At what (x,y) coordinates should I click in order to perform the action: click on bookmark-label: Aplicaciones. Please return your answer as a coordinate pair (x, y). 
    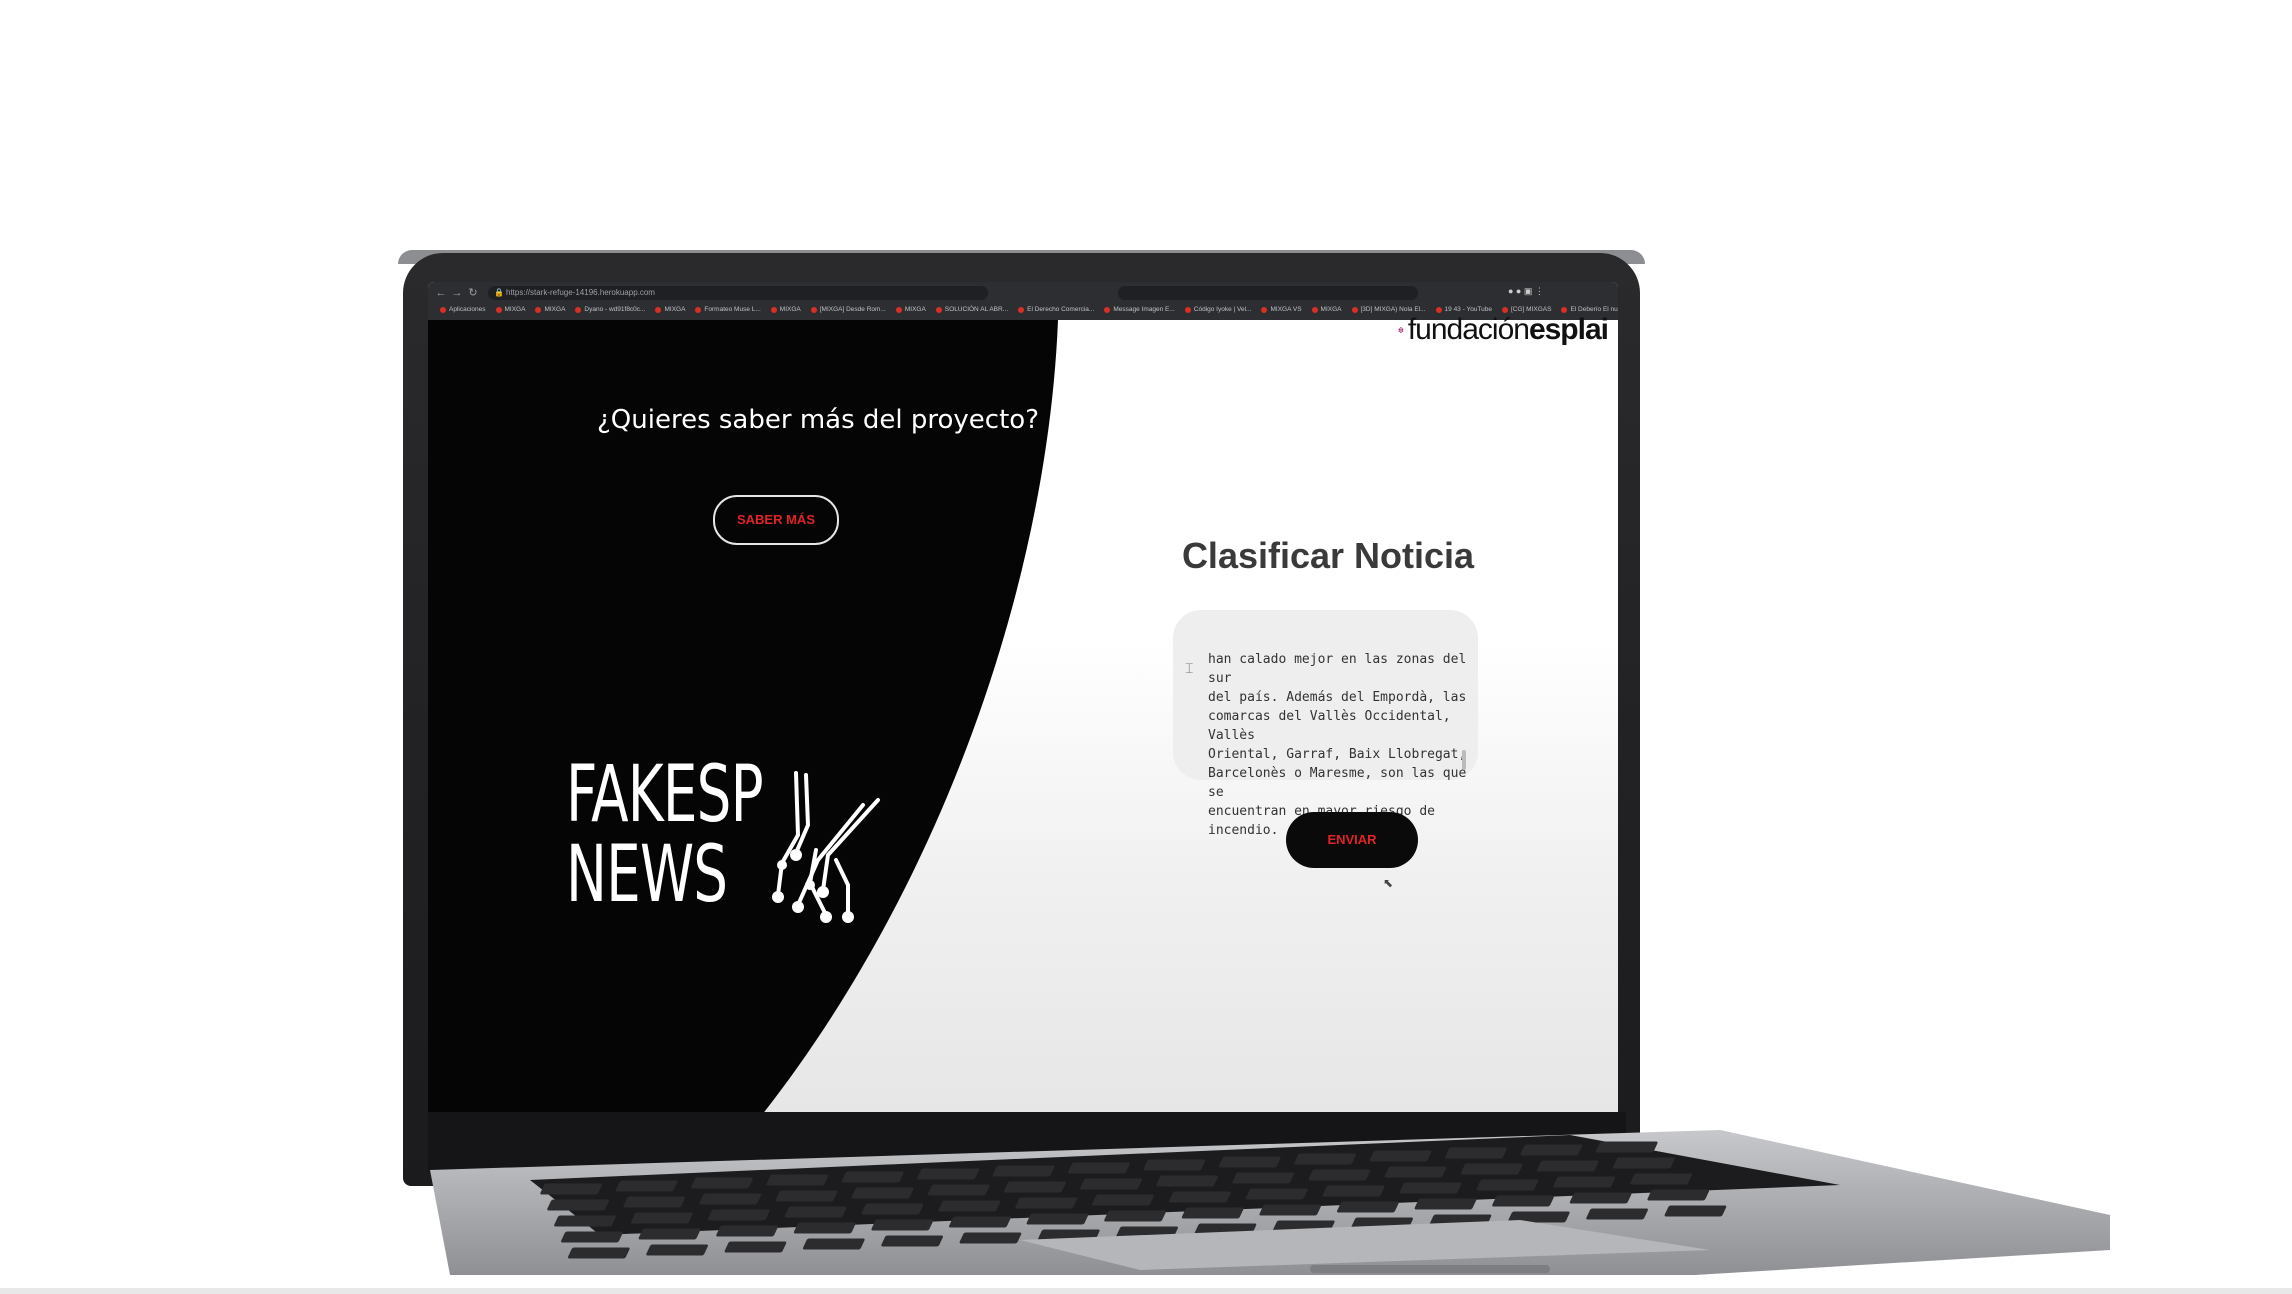
    Looking at the image, I should click on (467, 309).